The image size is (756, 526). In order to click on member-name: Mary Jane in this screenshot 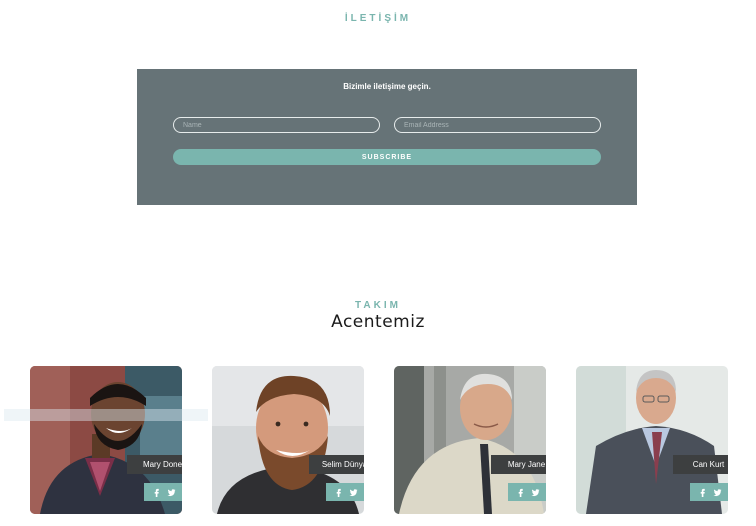, I will do `click(518, 464)`.